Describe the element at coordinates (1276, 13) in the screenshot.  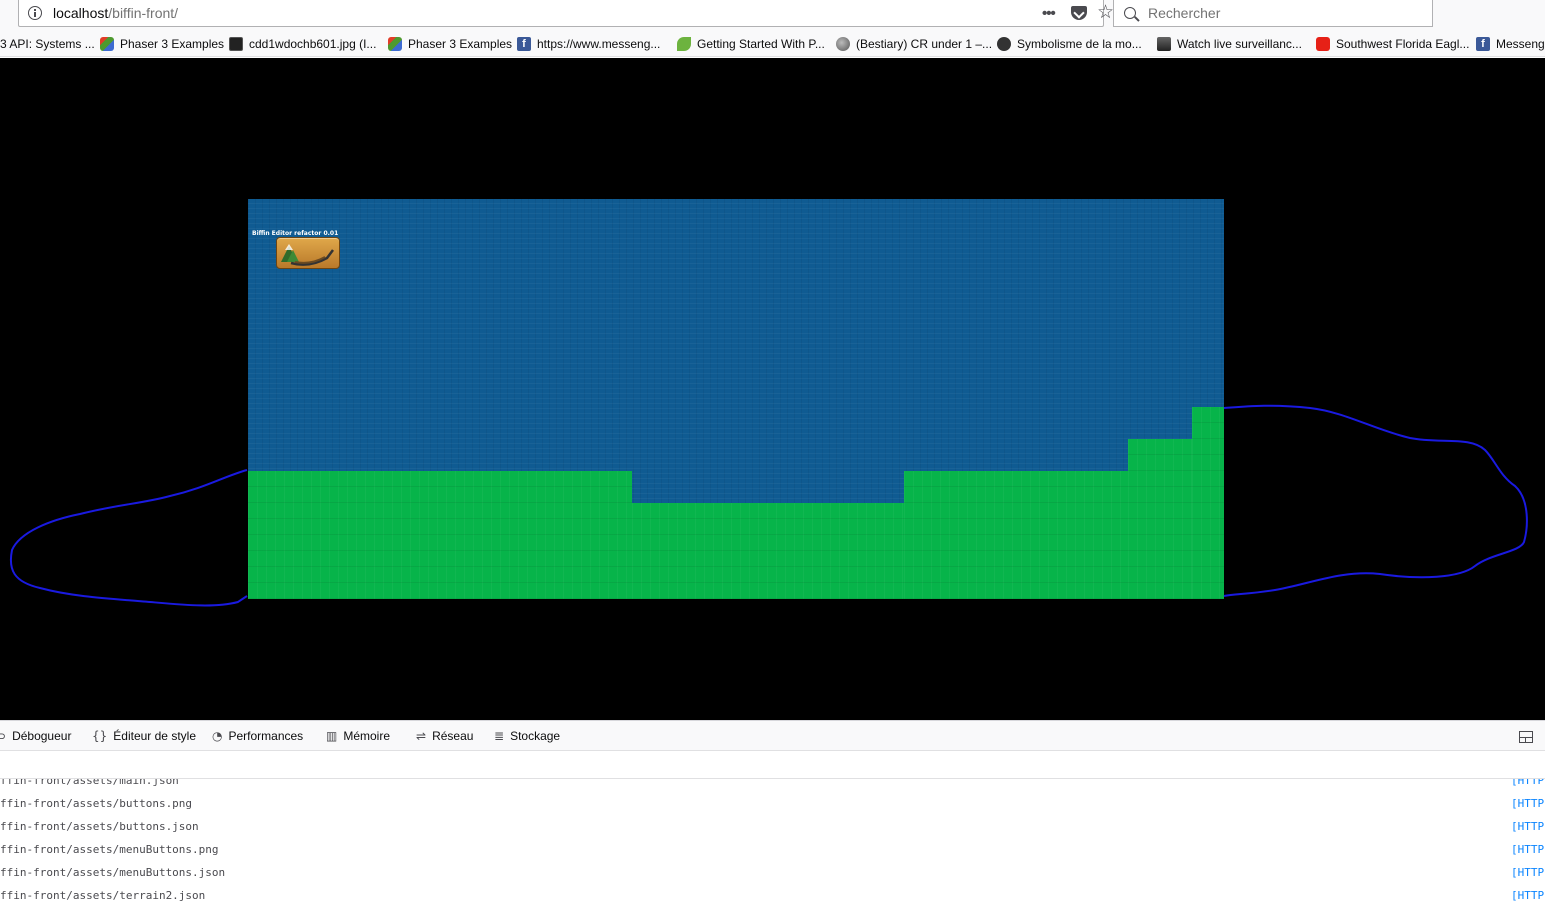
I see `search-input` at that location.